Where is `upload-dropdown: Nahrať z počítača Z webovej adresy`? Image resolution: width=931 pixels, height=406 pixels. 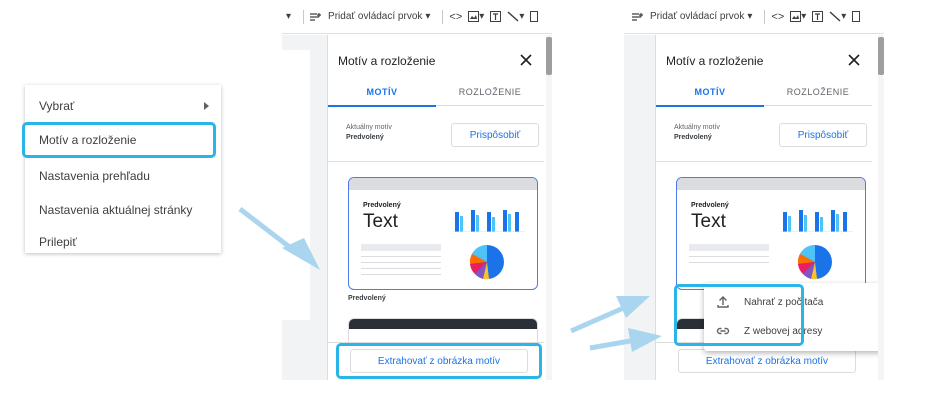
upload-dropdown: Nahrať z počítača Z webovej adresy is located at coordinates (794, 317).